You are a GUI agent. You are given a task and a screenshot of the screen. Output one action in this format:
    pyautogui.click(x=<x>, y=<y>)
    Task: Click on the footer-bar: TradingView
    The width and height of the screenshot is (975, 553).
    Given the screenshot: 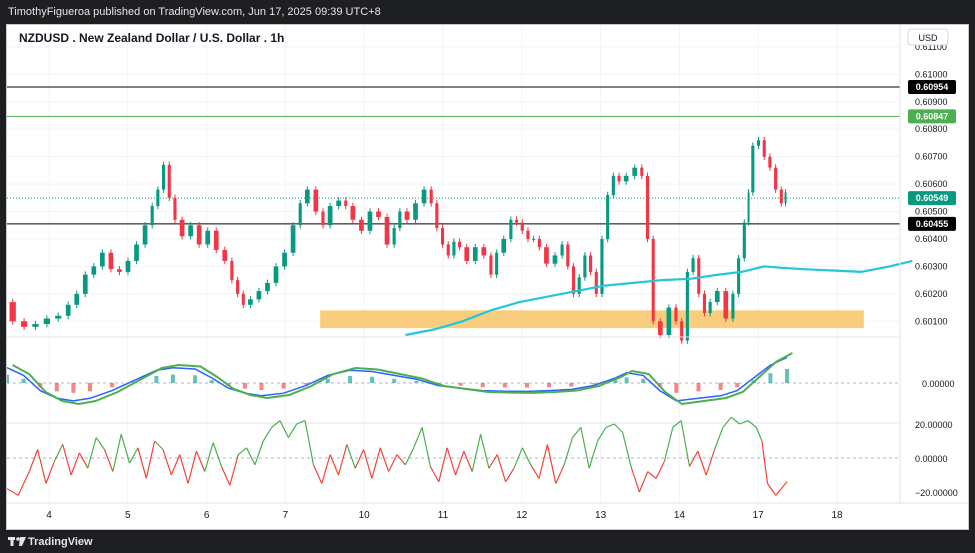 What is the action you would take?
    pyautogui.click(x=487, y=541)
    